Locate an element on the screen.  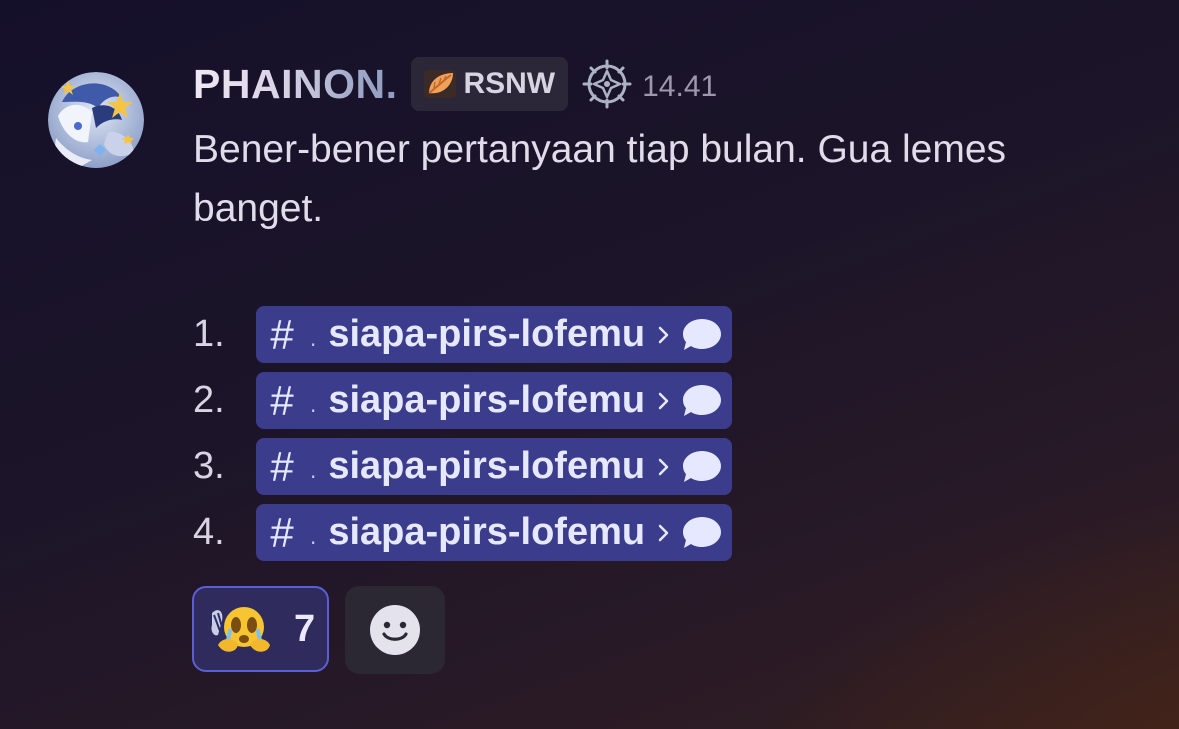
server-tag: RSNW is located at coordinates (490, 84).